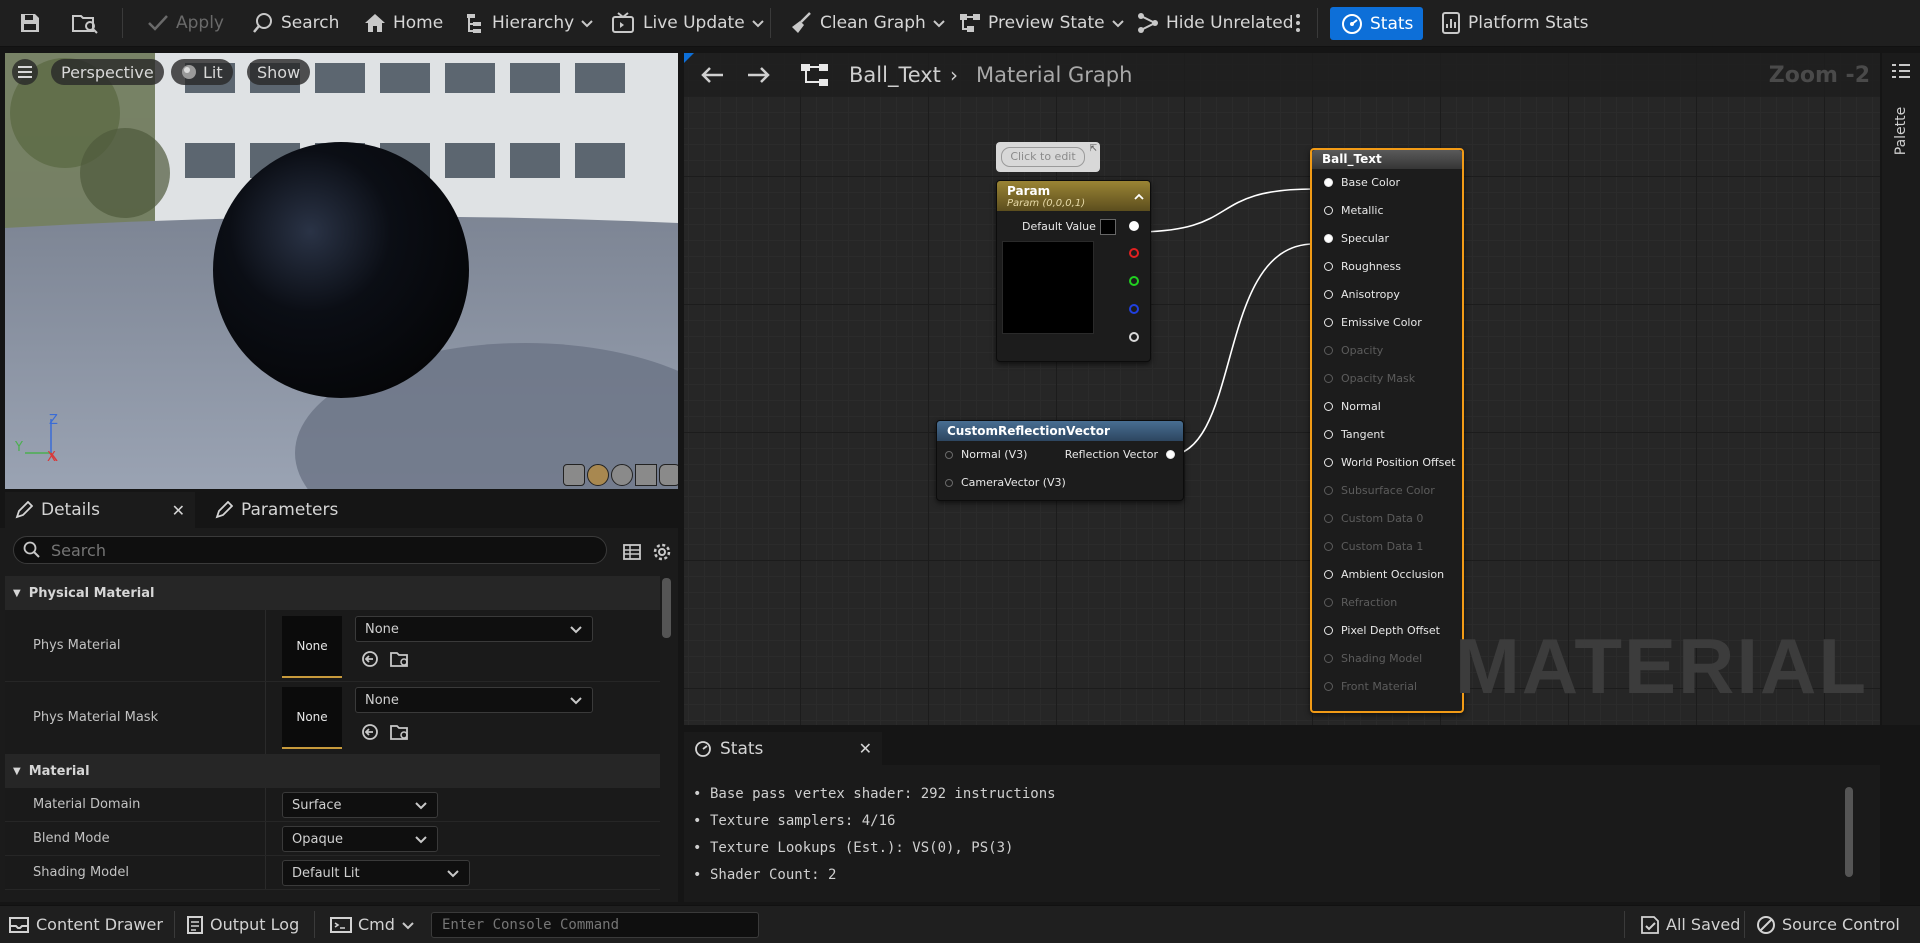 The width and height of the screenshot is (1920, 943). What do you see at coordinates (662, 552) in the screenshot?
I see `settings-gear-icon` at bounding box center [662, 552].